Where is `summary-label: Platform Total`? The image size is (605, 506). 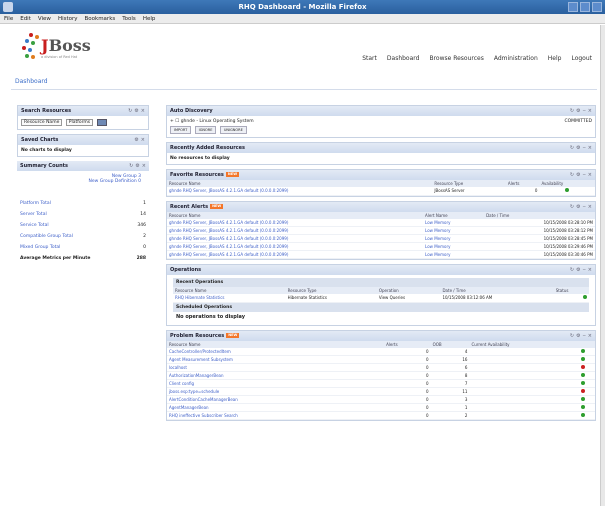 summary-label: Platform Total is located at coordinates (35, 203).